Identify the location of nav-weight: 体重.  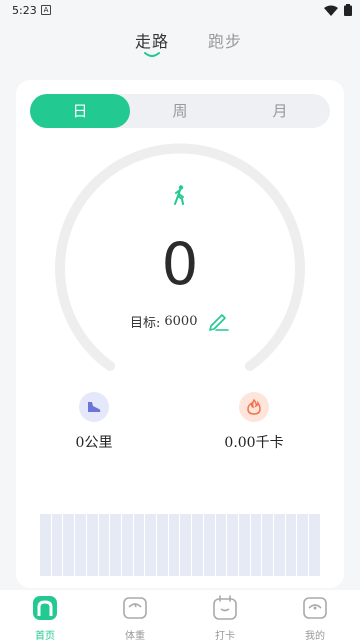
(135, 617).